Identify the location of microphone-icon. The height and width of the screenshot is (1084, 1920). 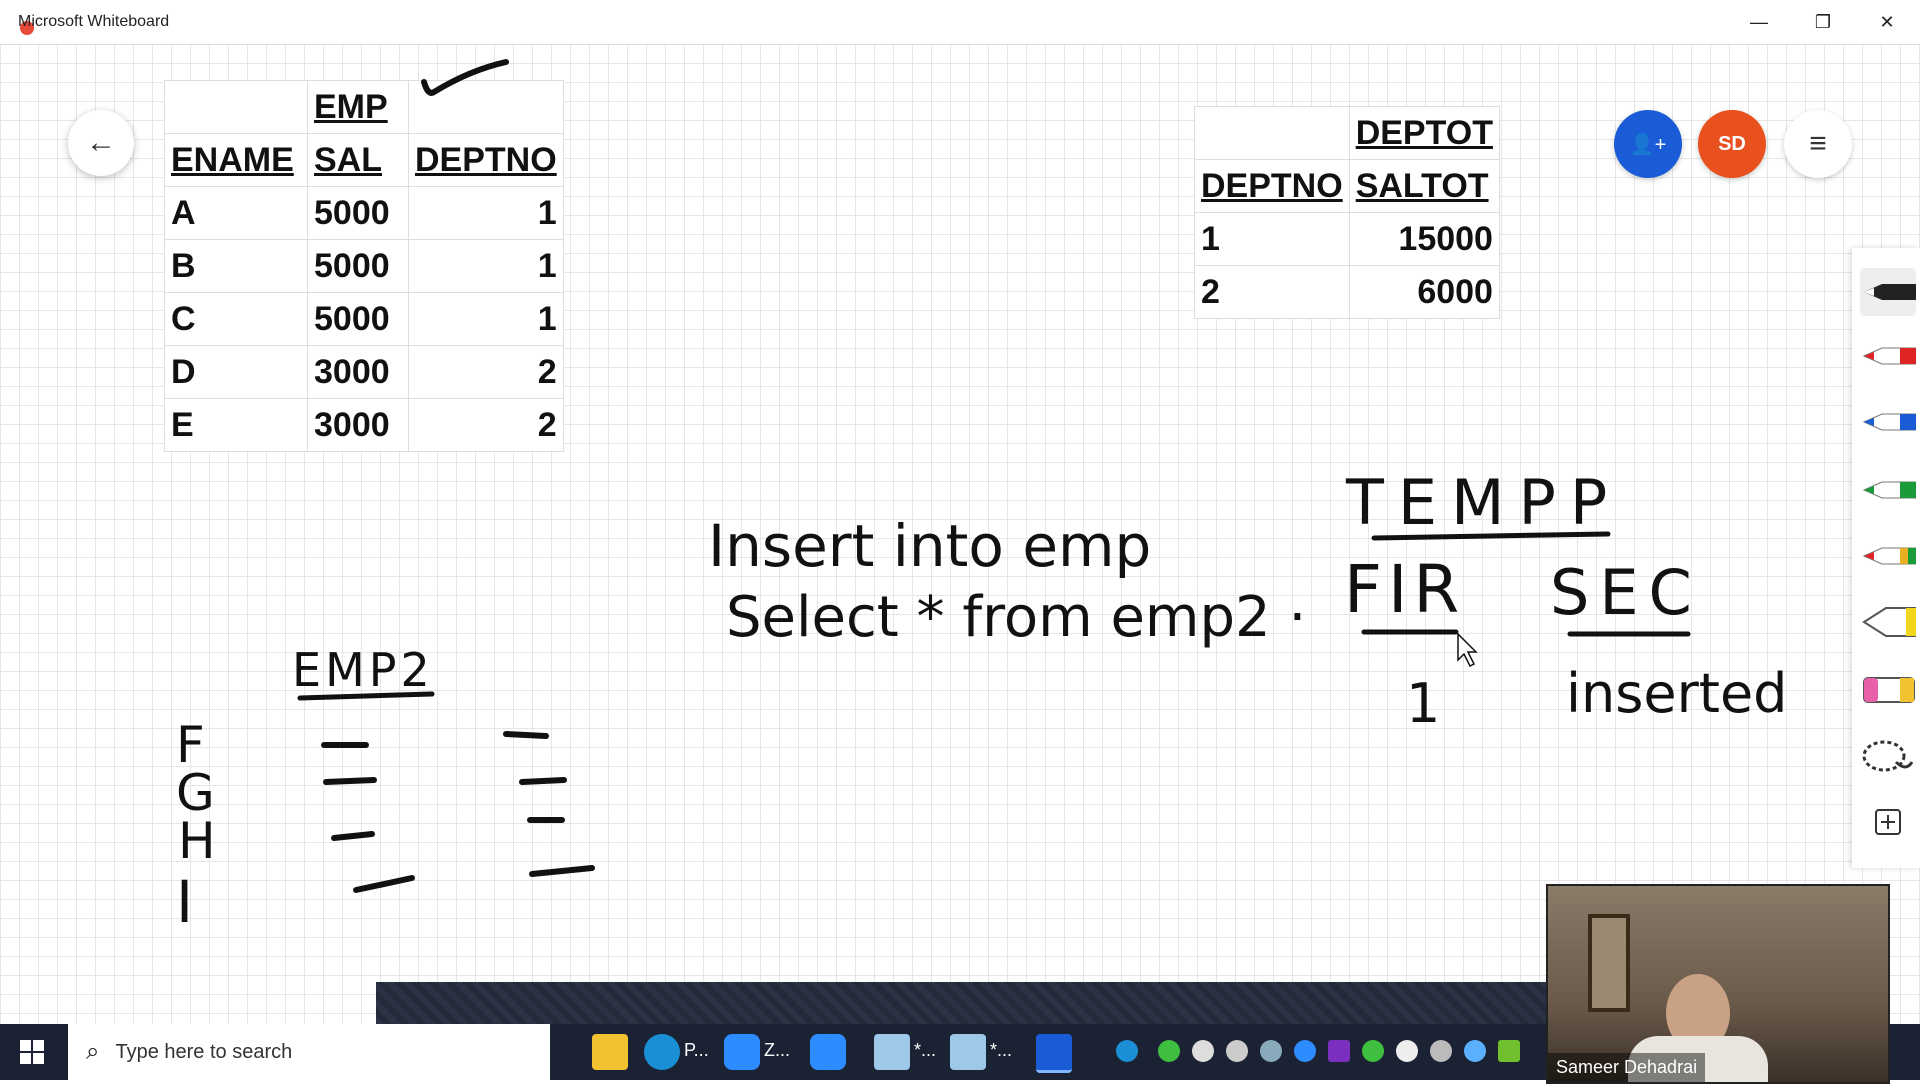
(1203, 1051).